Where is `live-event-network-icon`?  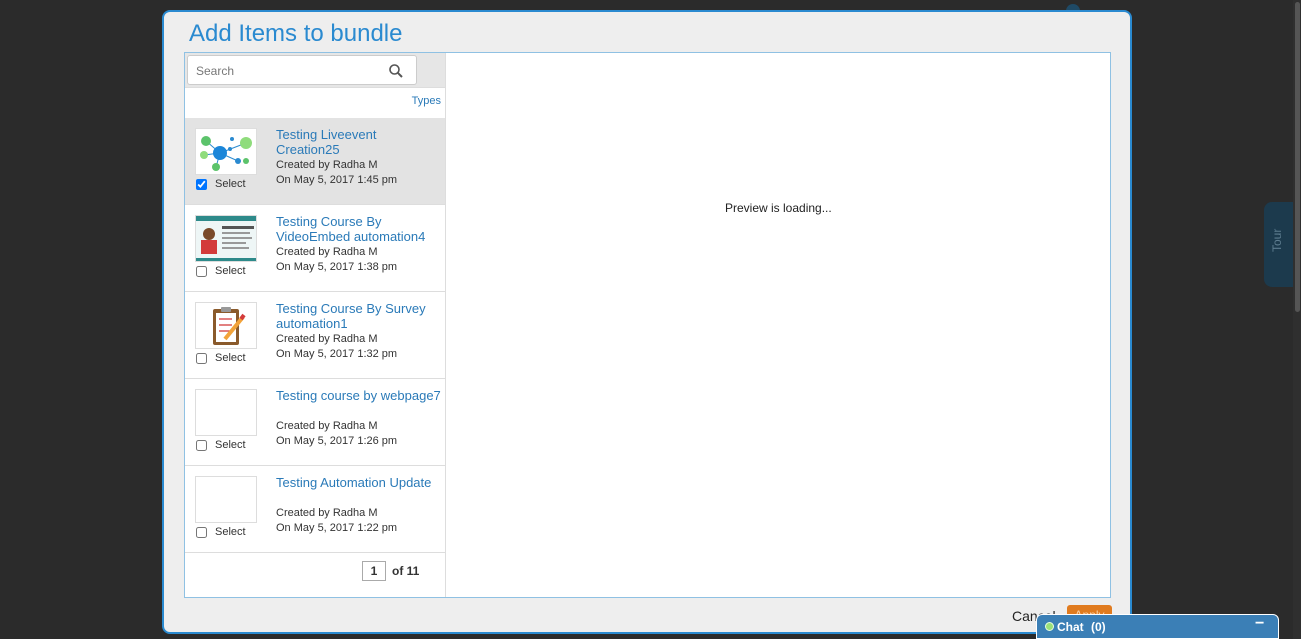
live-event-network-icon is located at coordinates (226, 151).